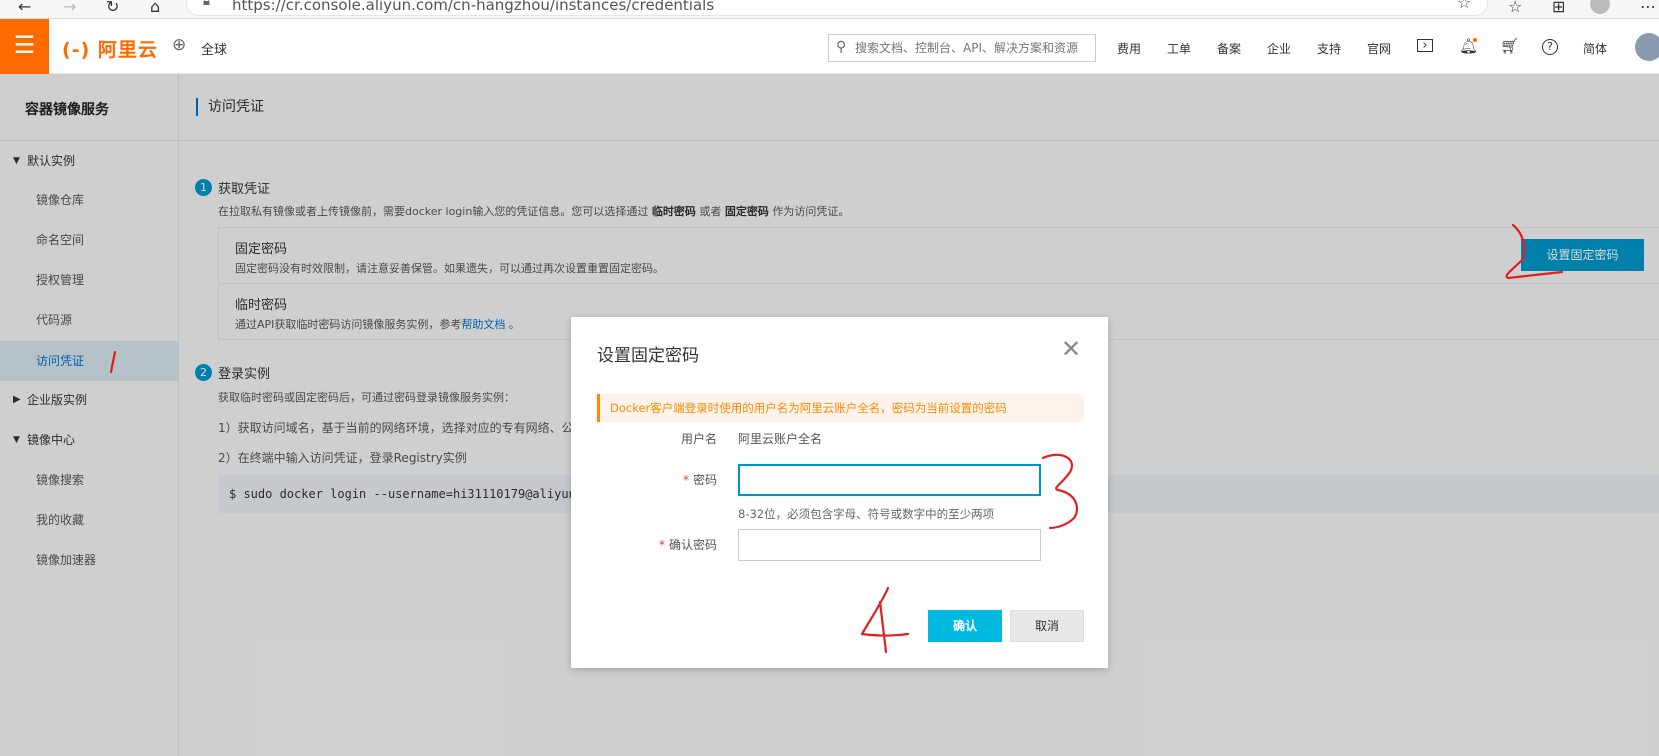 This screenshot has width=1659, height=756. I want to click on forward-icon: →, so click(69, 8).